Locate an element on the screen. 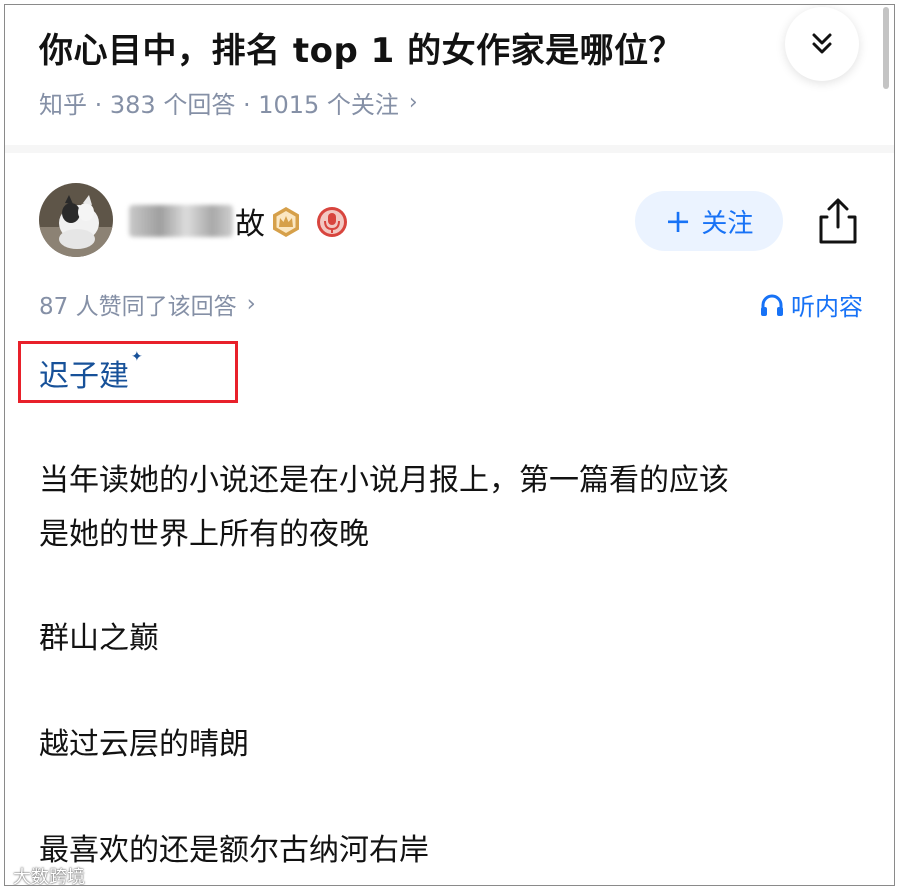 Image resolution: width=900 pixels, height=891 pixels. question-meta: 知乎 · 383 个回答 · 1015 个关注 › is located at coordinates (228, 102).